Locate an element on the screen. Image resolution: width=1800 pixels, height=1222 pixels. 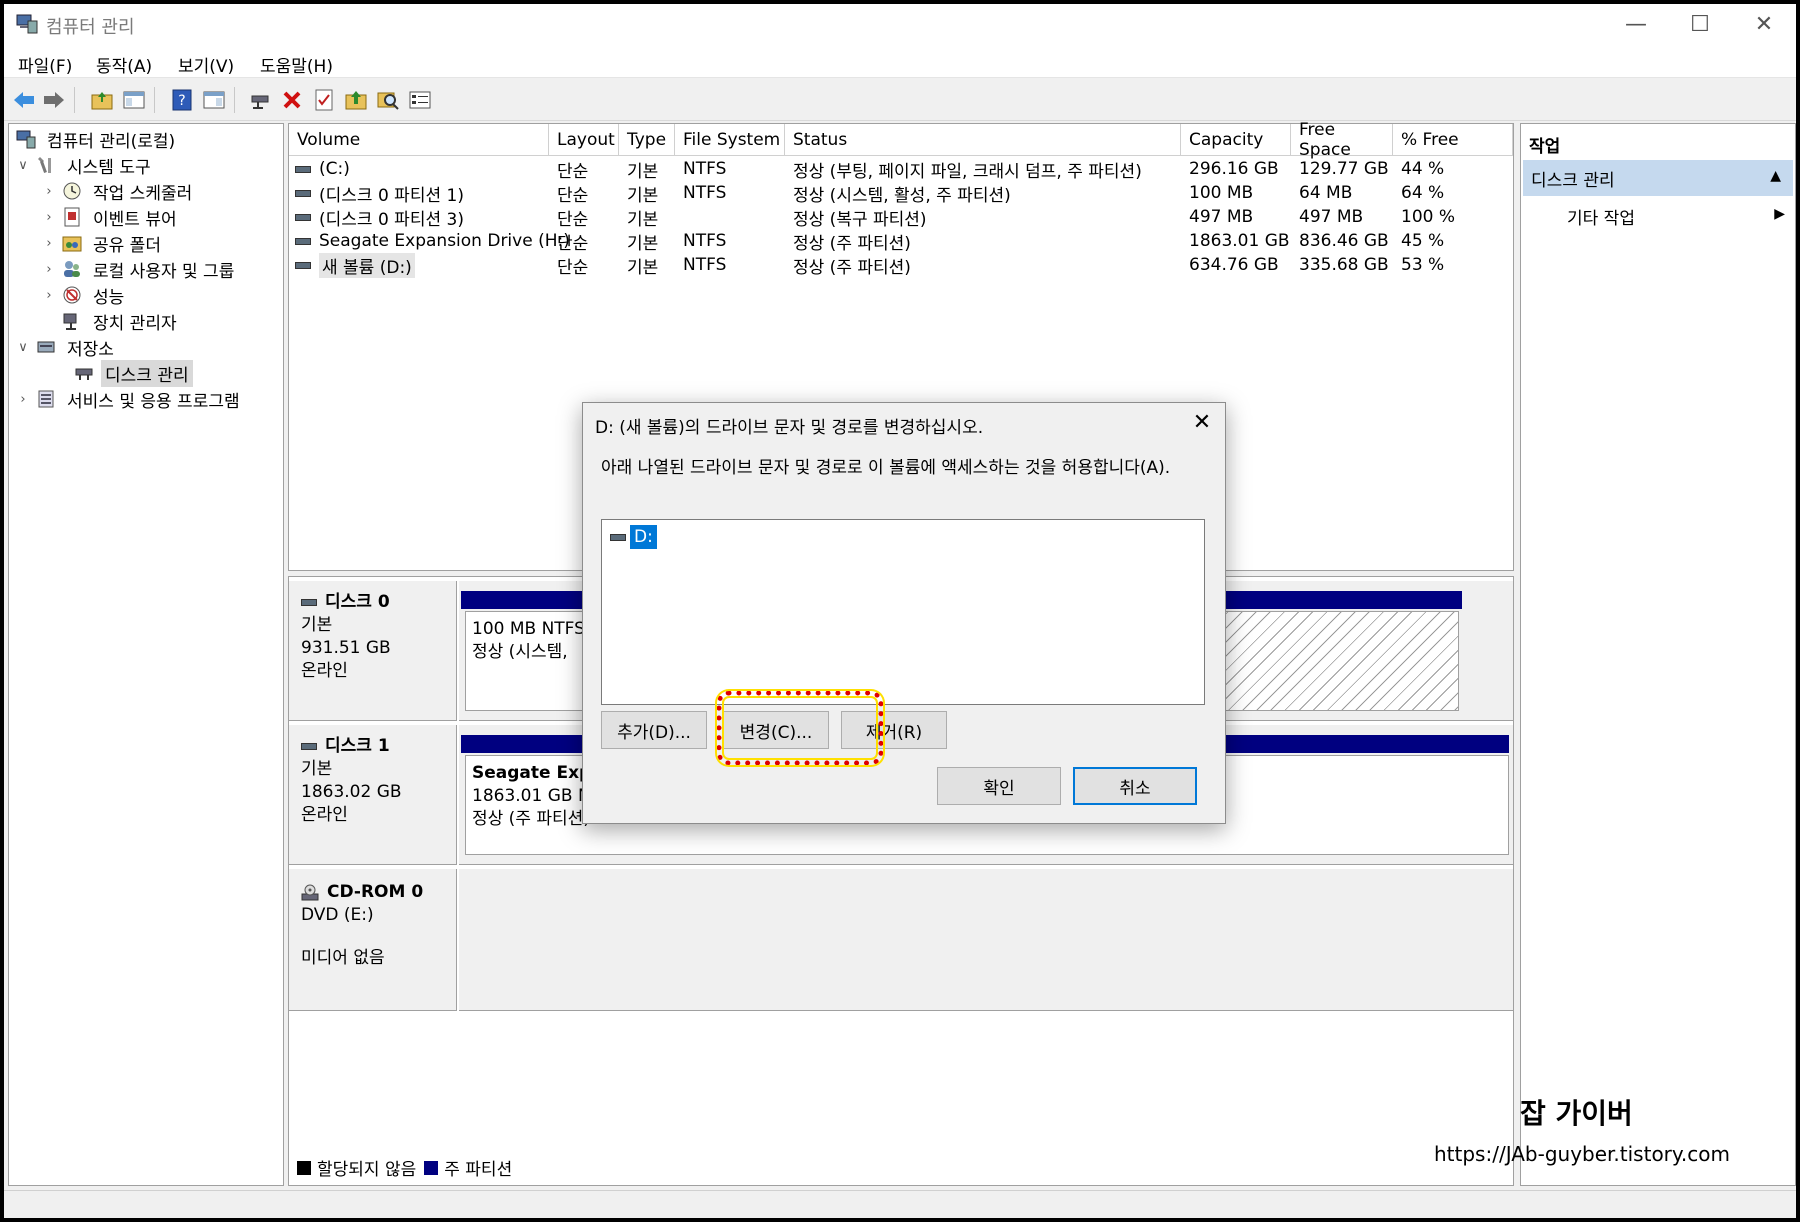
tree-item-system-tools: ∨ 시스템 도구 is located at coordinates (85, 165).